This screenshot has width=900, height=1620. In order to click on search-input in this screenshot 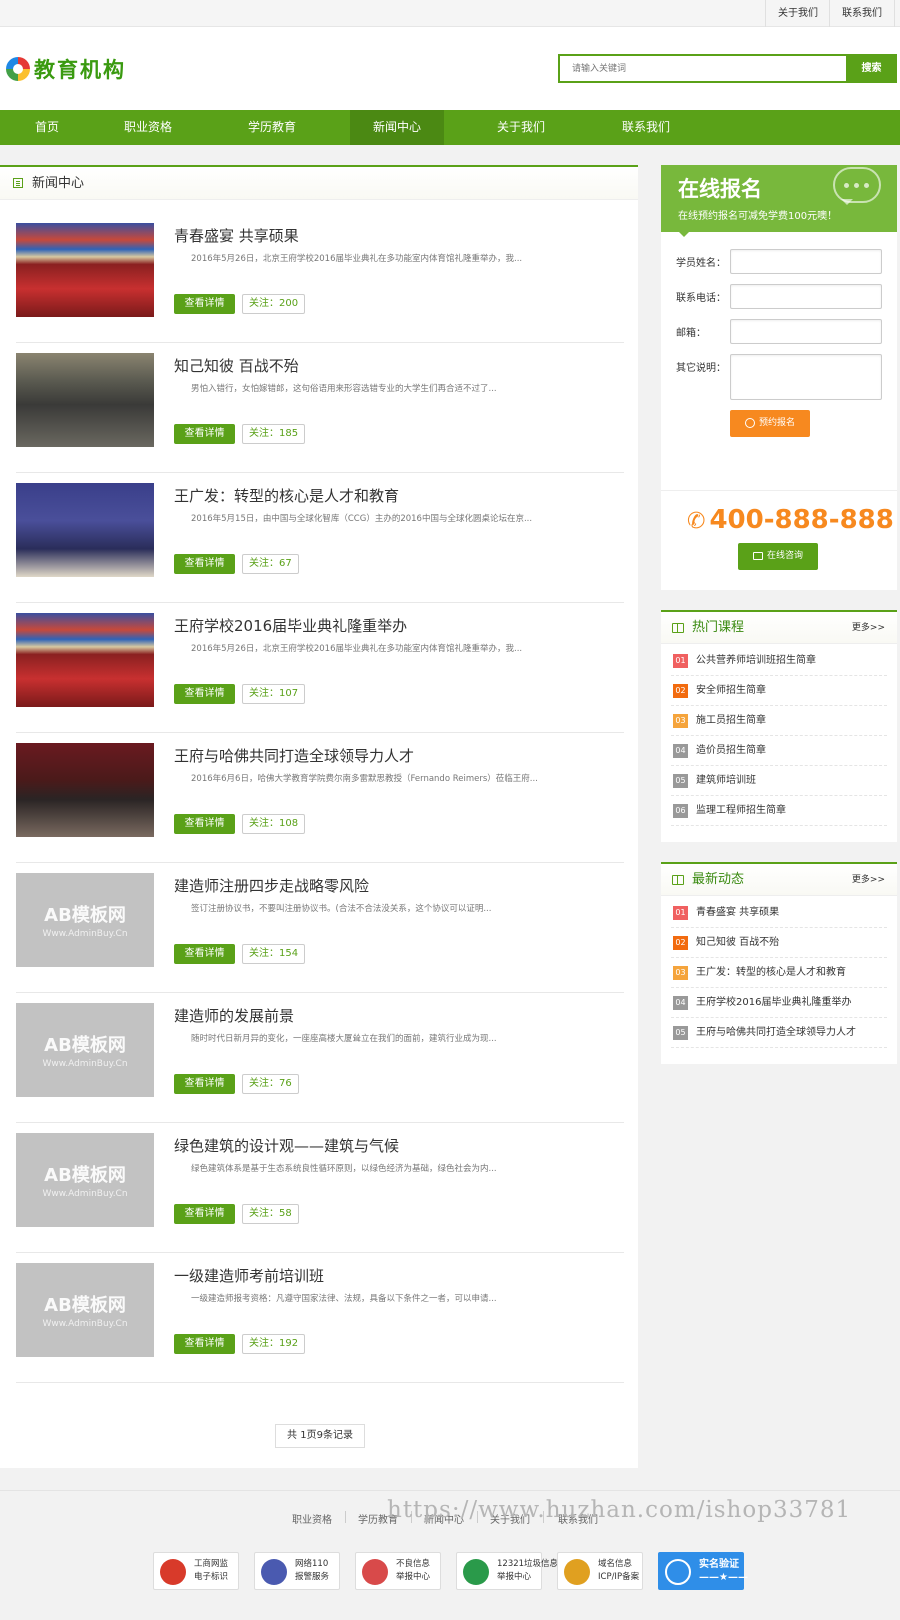, I will do `click(703, 68)`.